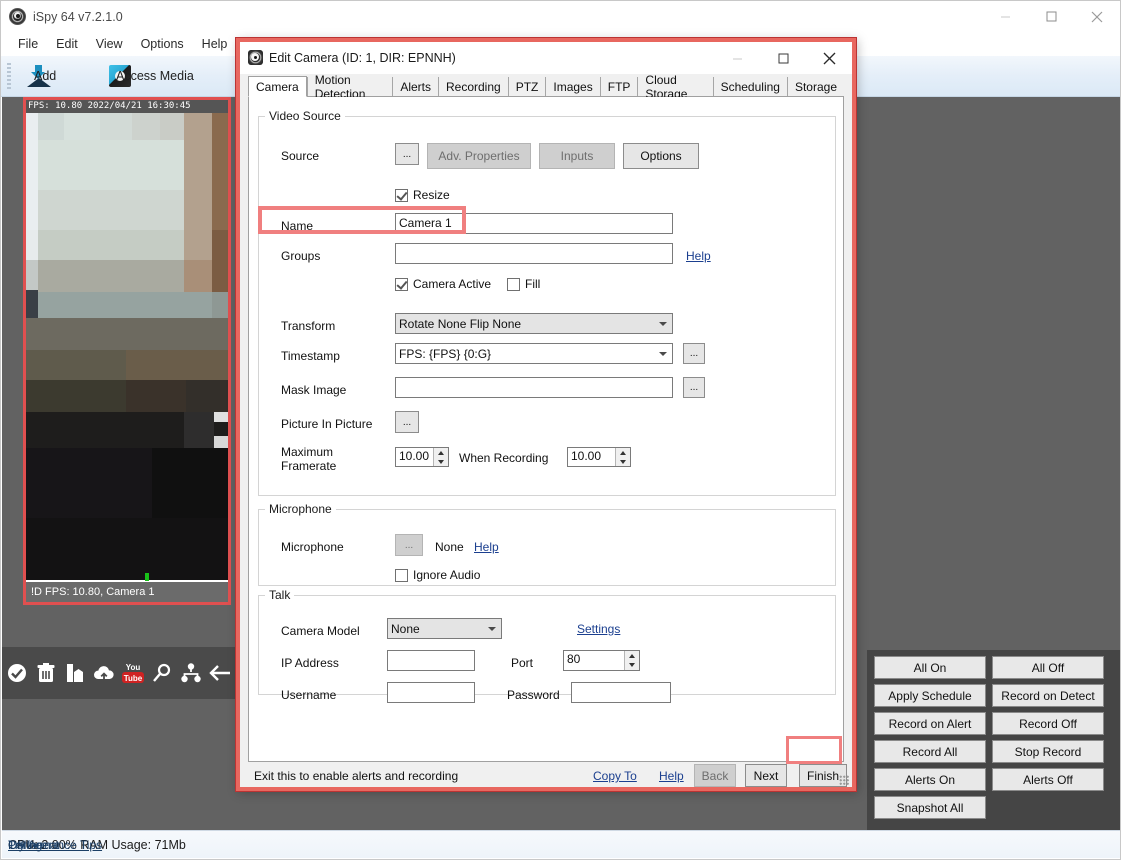  What do you see at coordinates (523, 284) in the screenshot?
I see `fill-checkbox: Fill` at bounding box center [523, 284].